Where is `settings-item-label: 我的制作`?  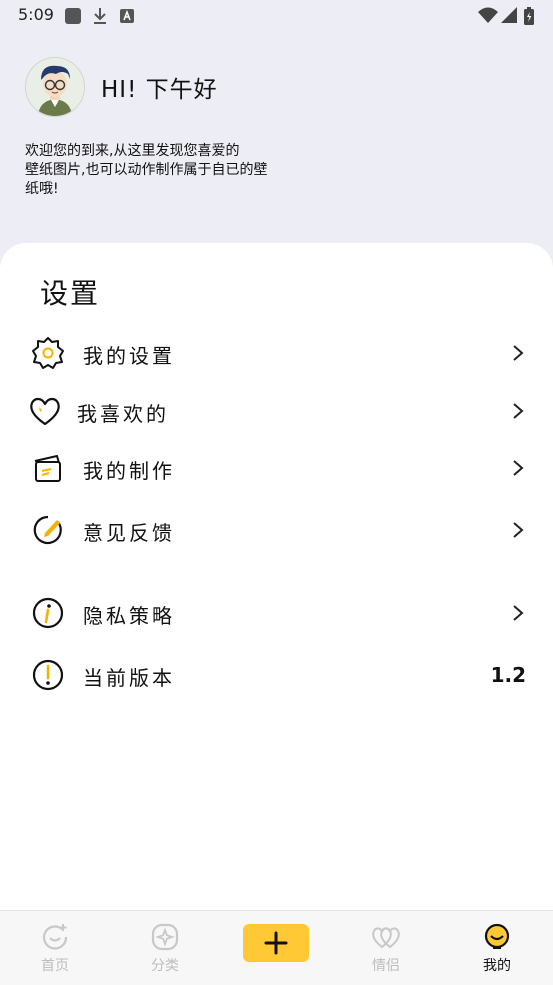
settings-item-label: 我的制作 is located at coordinates (129, 471).